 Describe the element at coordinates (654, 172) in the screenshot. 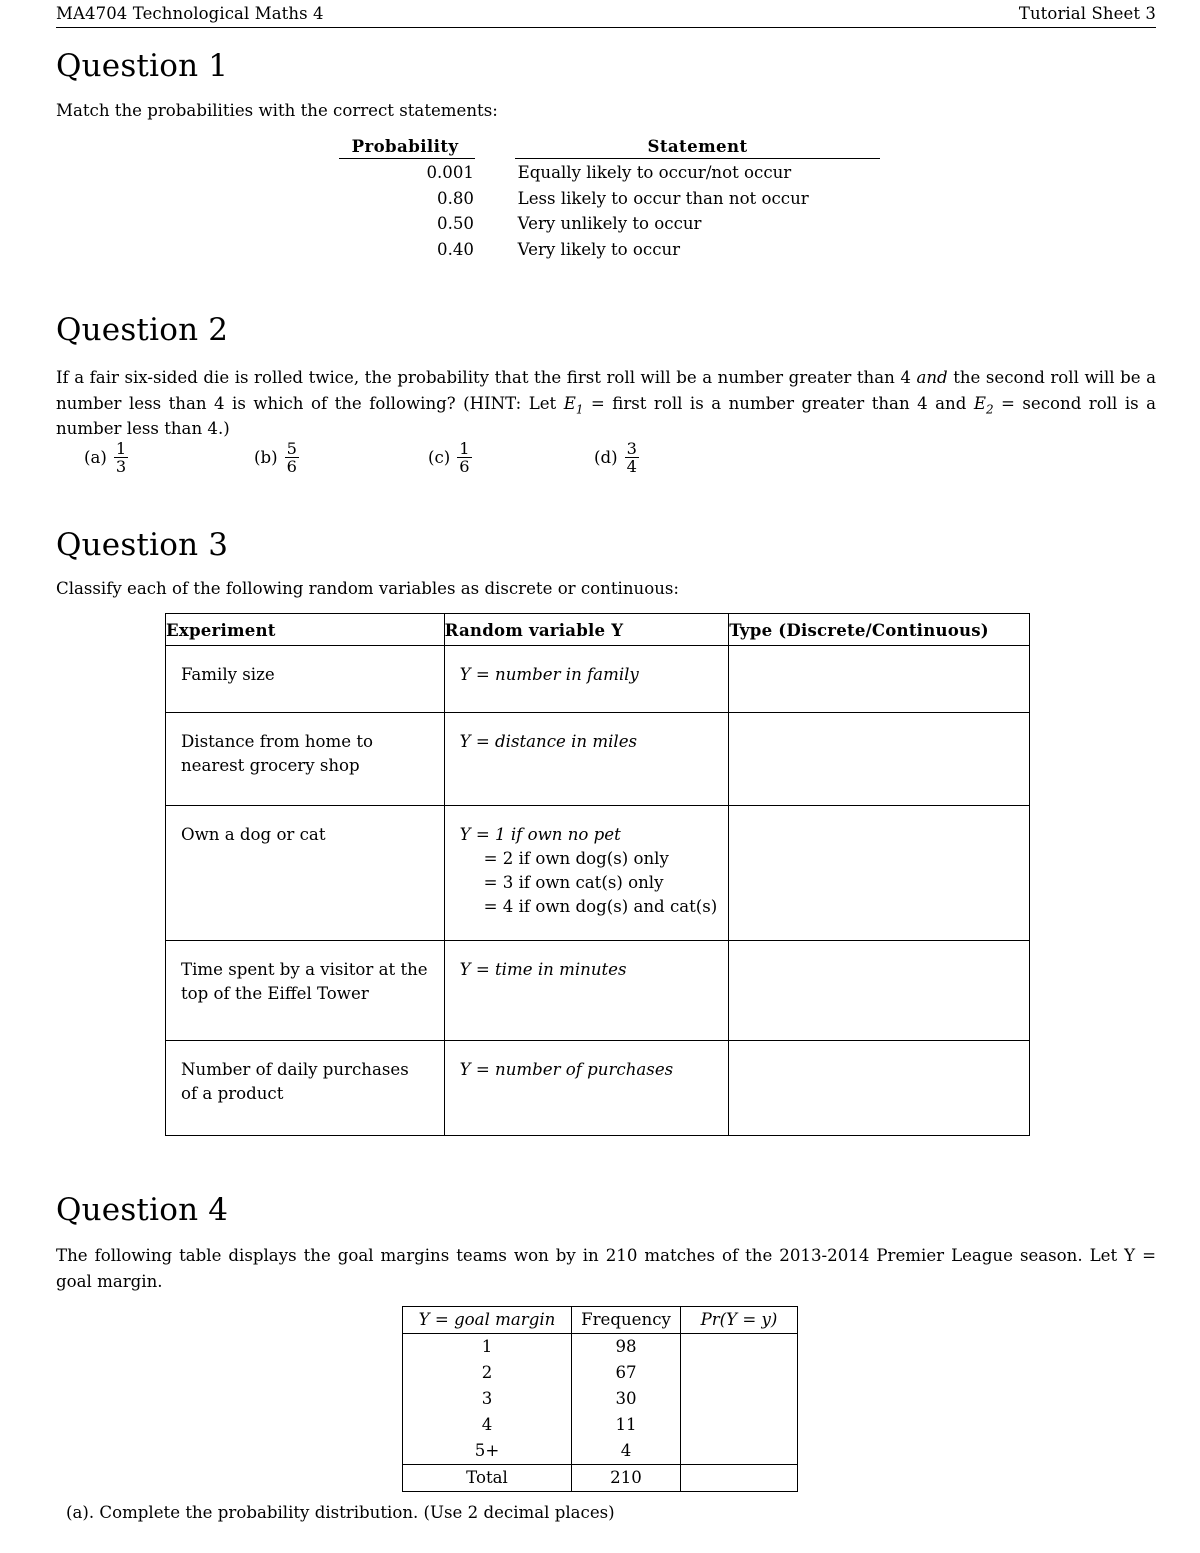

I see `q1-statement-text: Equally likely to occur/not occur` at that location.